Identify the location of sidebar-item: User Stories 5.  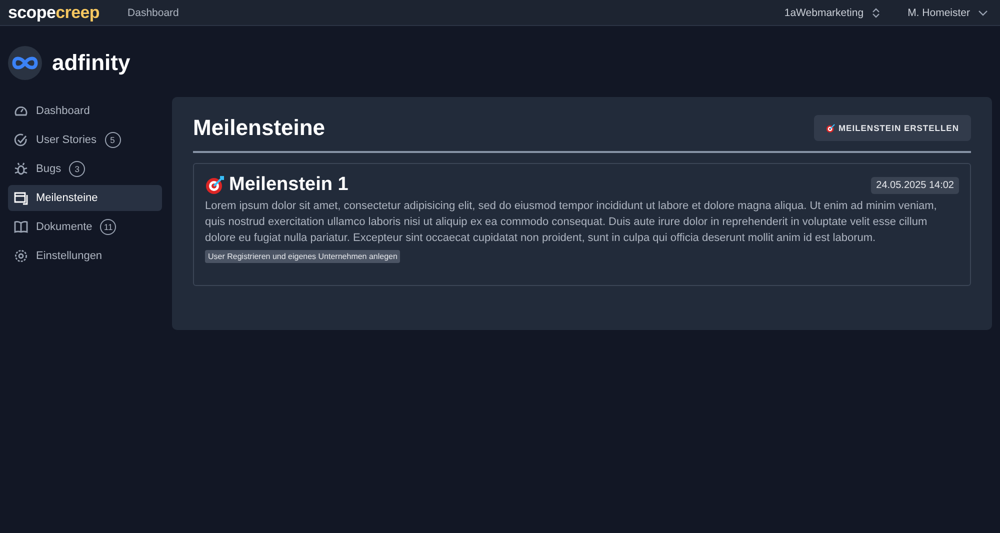
(85, 140).